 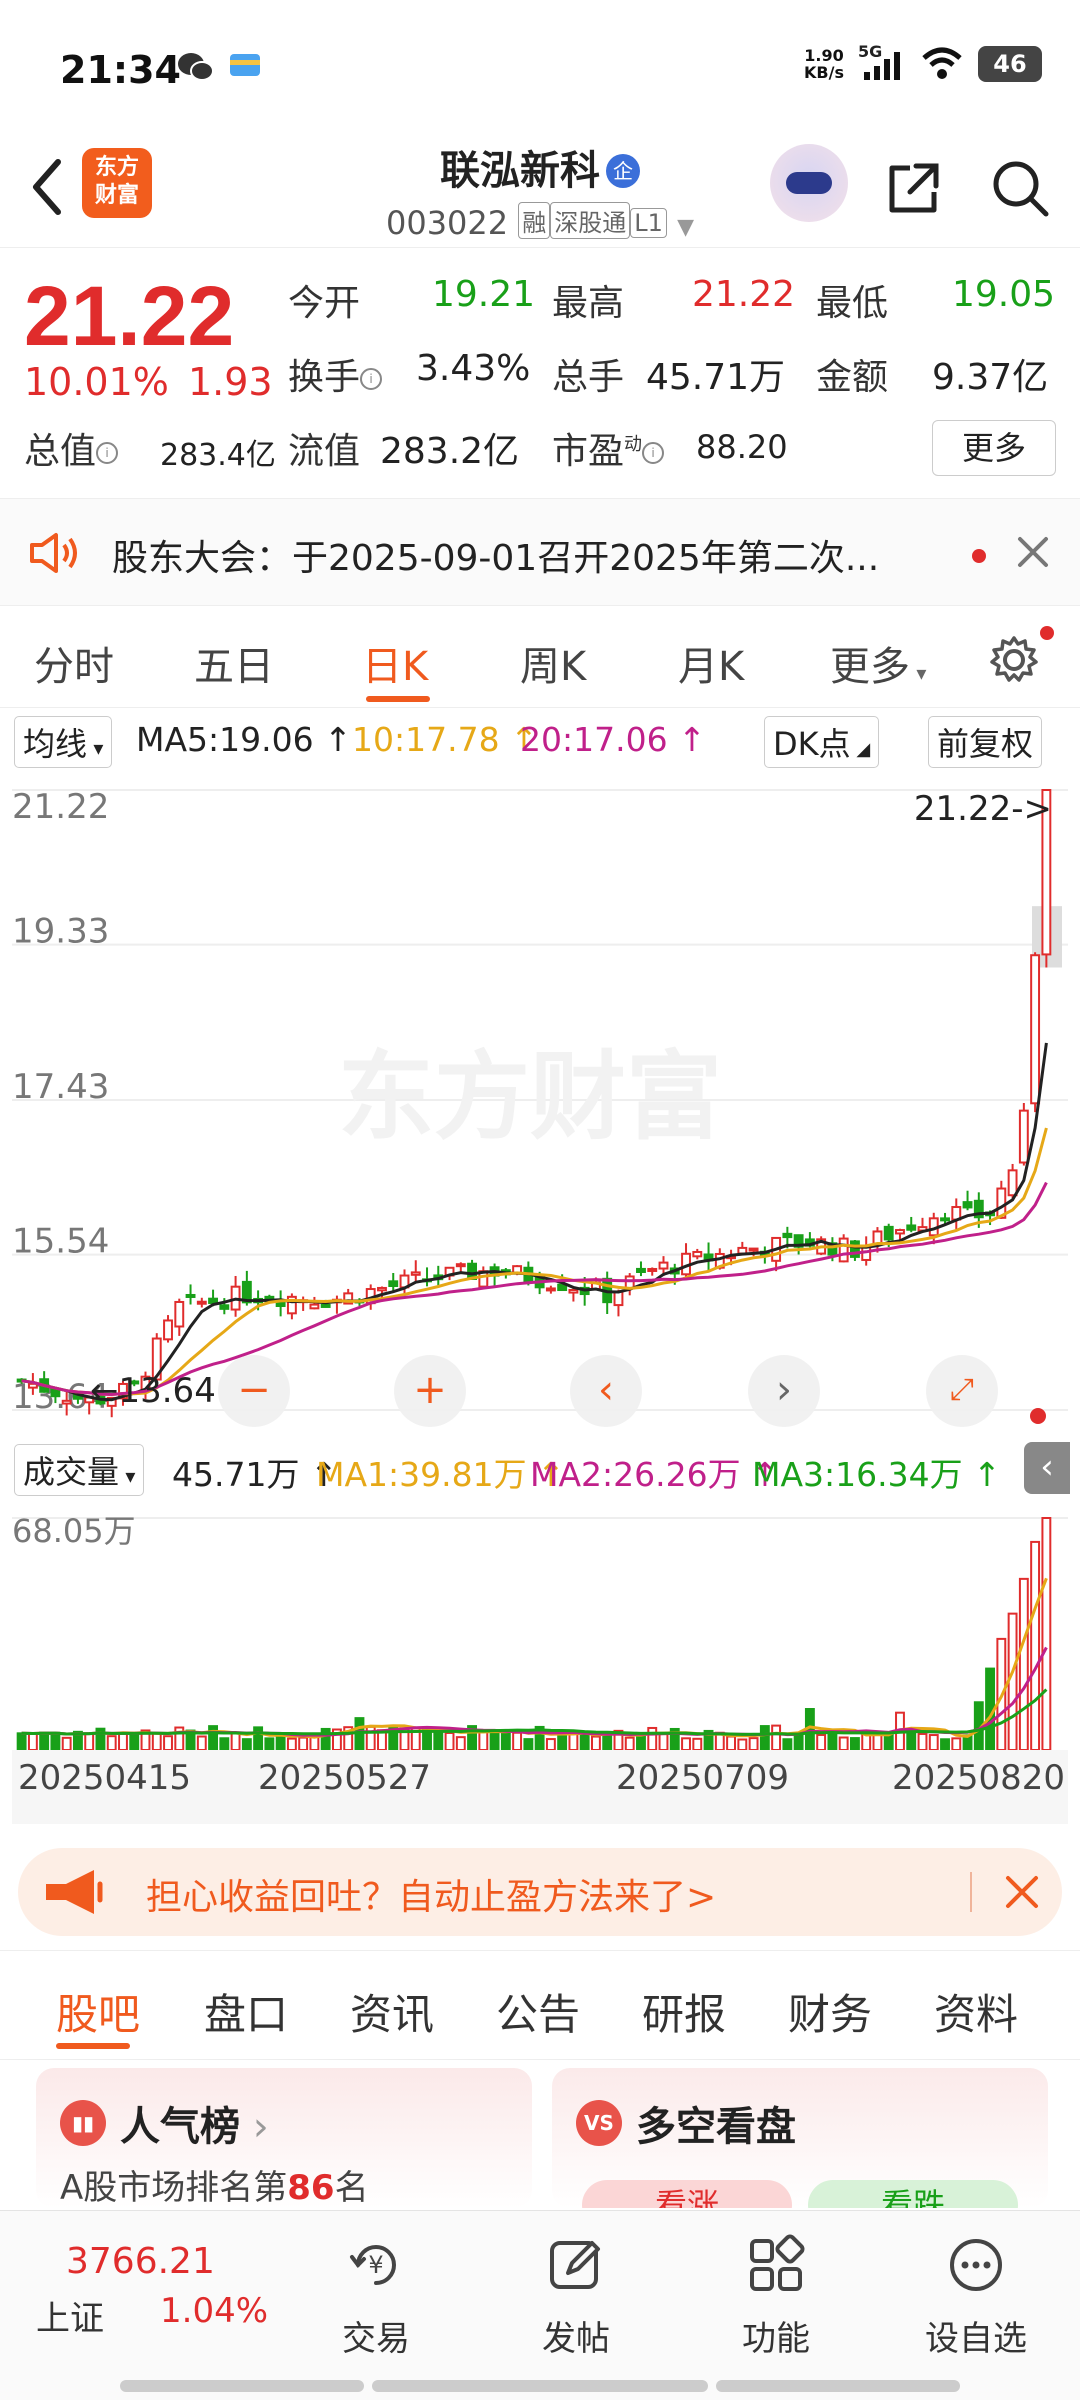 I want to click on low-label: 最低, so click(x=852, y=303).